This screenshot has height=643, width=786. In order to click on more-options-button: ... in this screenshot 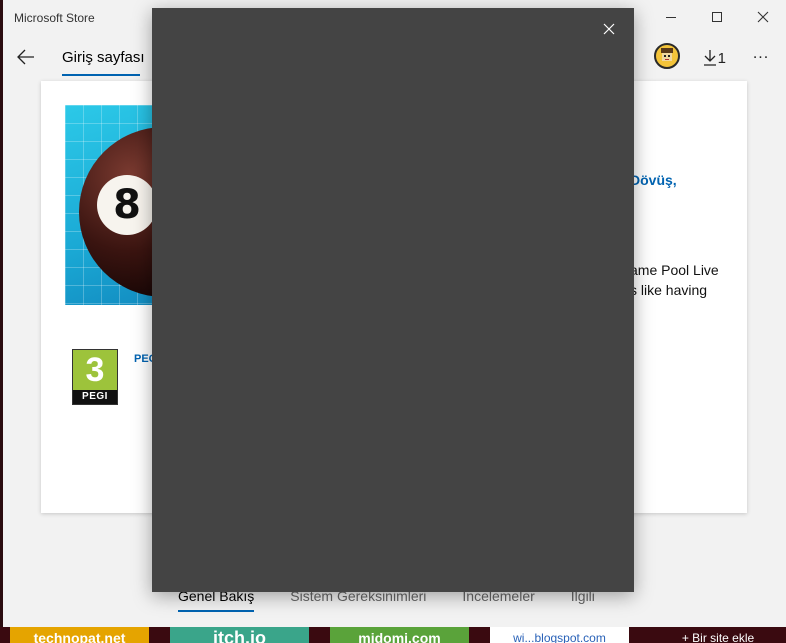, I will do `click(761, 57)`.